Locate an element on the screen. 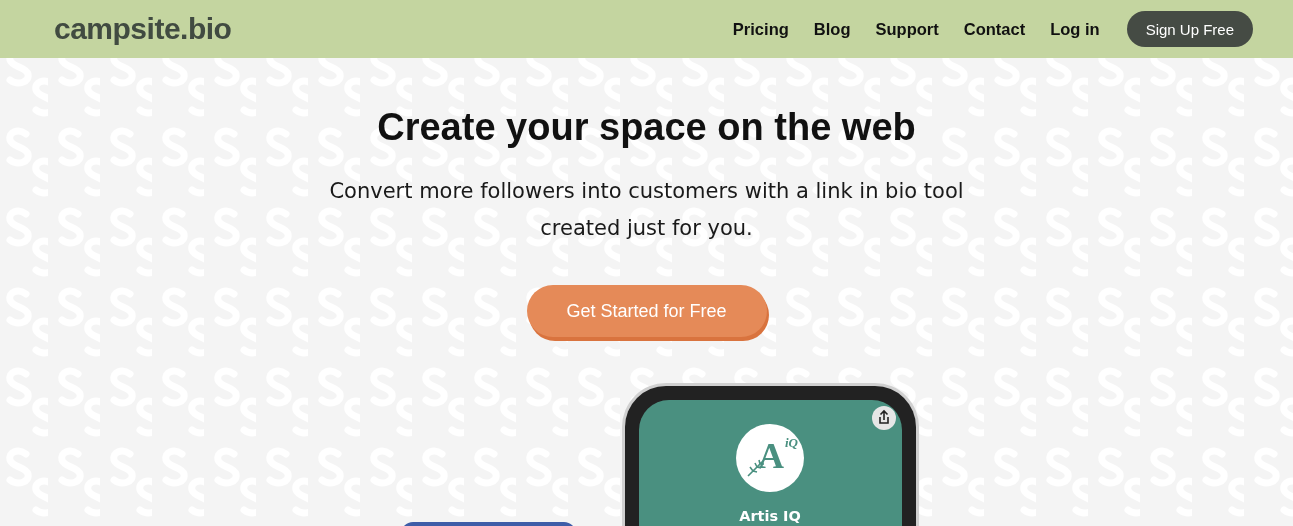  profile-name: Artis IQ is located at coordinates (770, 516).